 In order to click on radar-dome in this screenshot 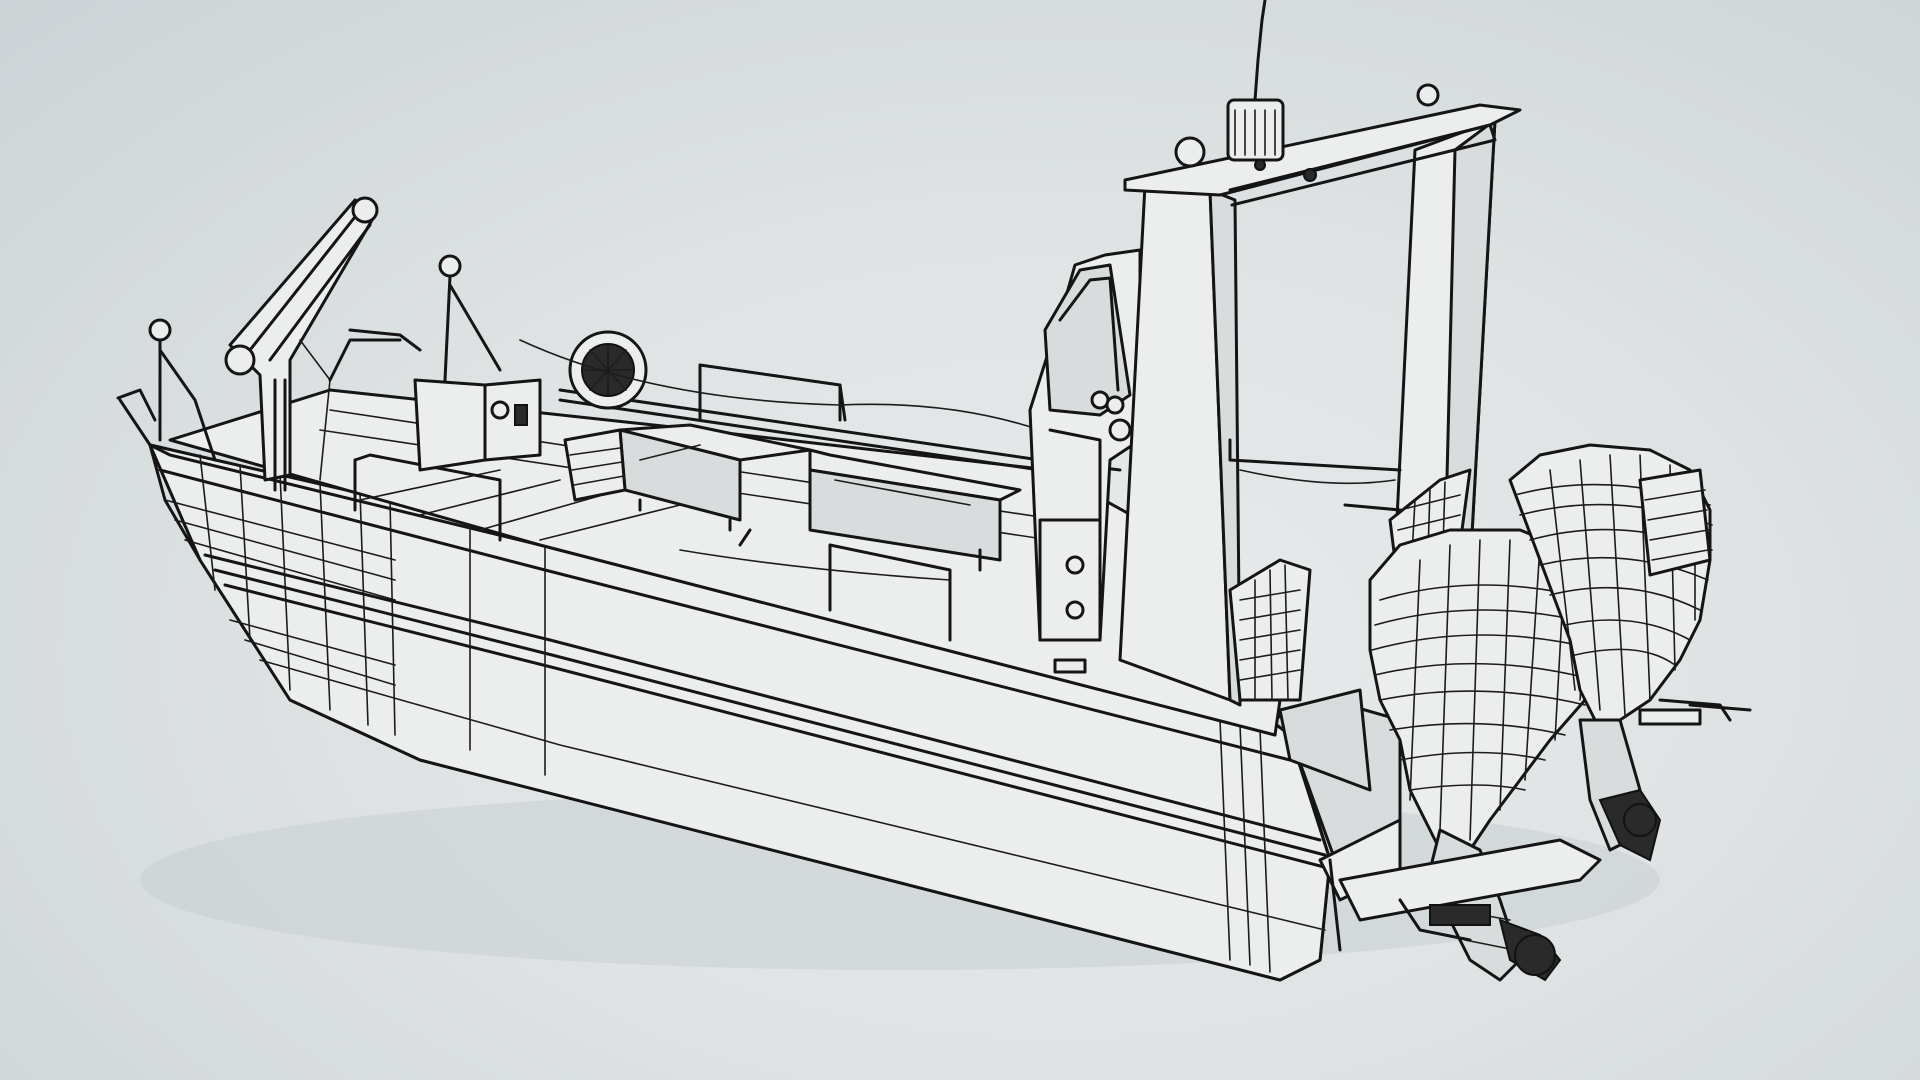, I will do `click(608, 370)`.